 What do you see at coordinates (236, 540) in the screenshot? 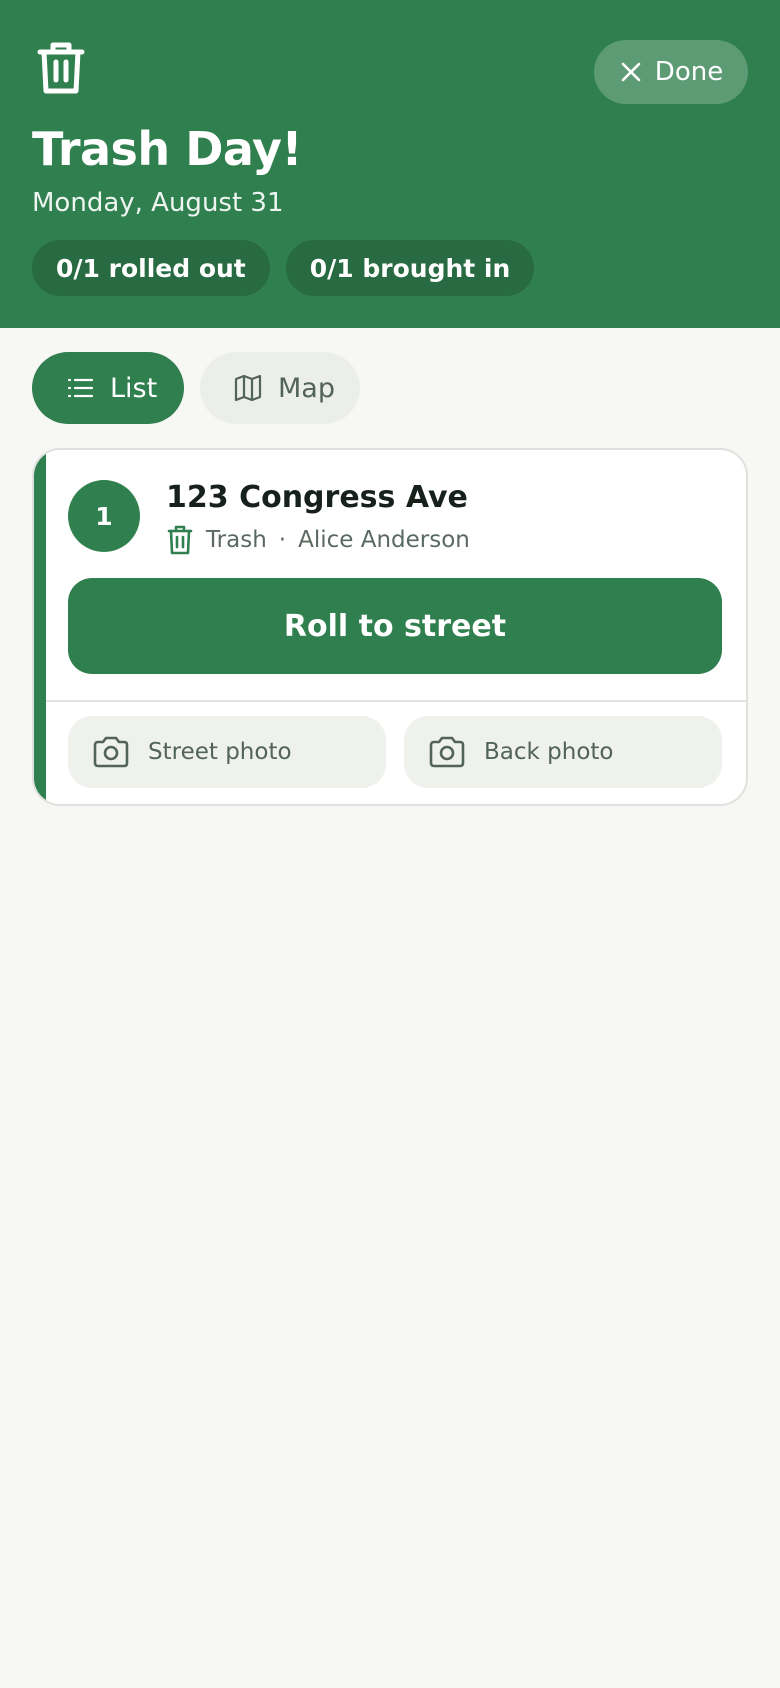
I see `bin-type: Trash` at bounding box center [236, 540].